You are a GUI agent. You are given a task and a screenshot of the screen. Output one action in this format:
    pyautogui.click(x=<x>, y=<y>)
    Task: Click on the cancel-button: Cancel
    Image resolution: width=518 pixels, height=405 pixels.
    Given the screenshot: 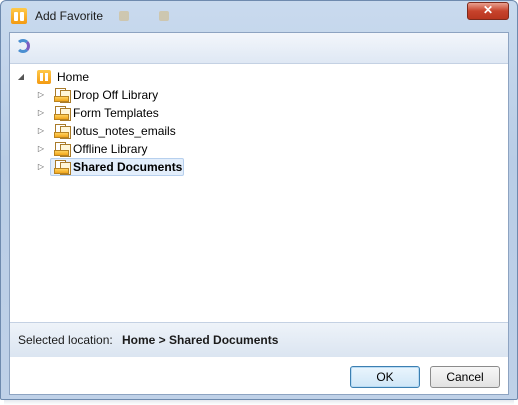 What is the action you would take?
    pyautogui.click(x=465, y=377)
    